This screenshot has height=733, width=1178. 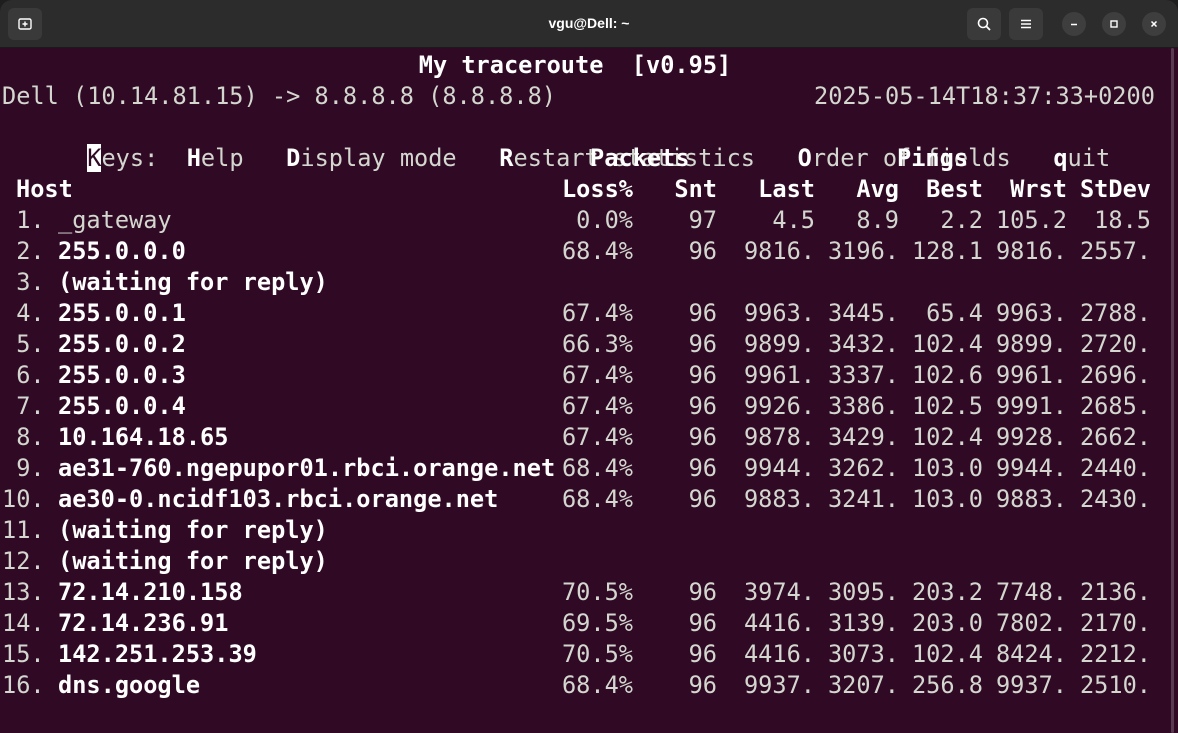 I want to click on hop-wrst, so click(x=1021, y=530).